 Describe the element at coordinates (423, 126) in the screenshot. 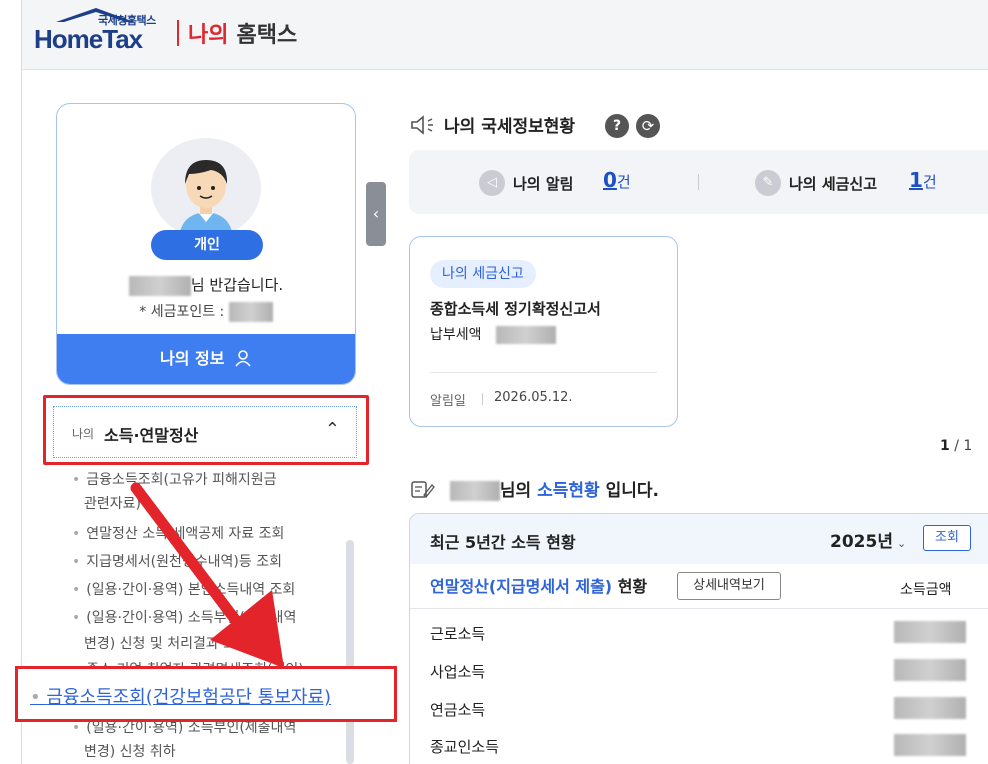

I see `speaker-icon` at that location.